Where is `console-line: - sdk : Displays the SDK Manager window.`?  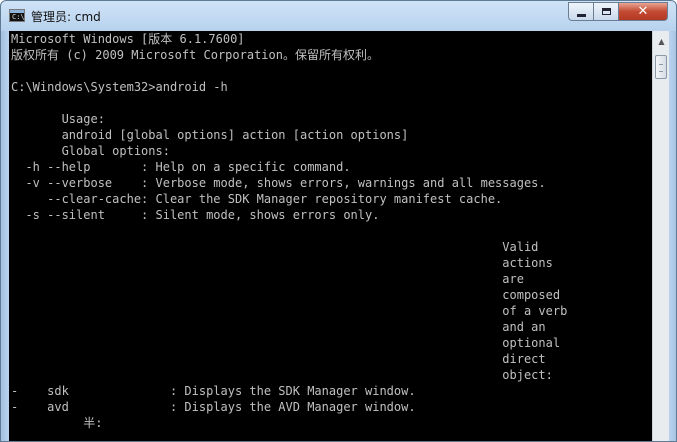 console-line: - sdk : Displays the SDK Manager window. is located at coordinates (213, 391).